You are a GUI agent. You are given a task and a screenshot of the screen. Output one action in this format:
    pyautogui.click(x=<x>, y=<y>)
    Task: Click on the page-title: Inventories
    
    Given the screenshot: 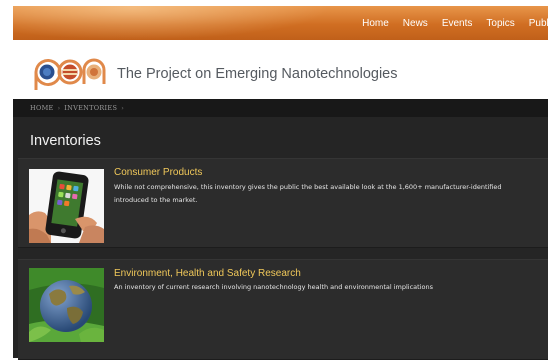 What is the action you would take?
    pyautogui.click(x=65, y=141)
    